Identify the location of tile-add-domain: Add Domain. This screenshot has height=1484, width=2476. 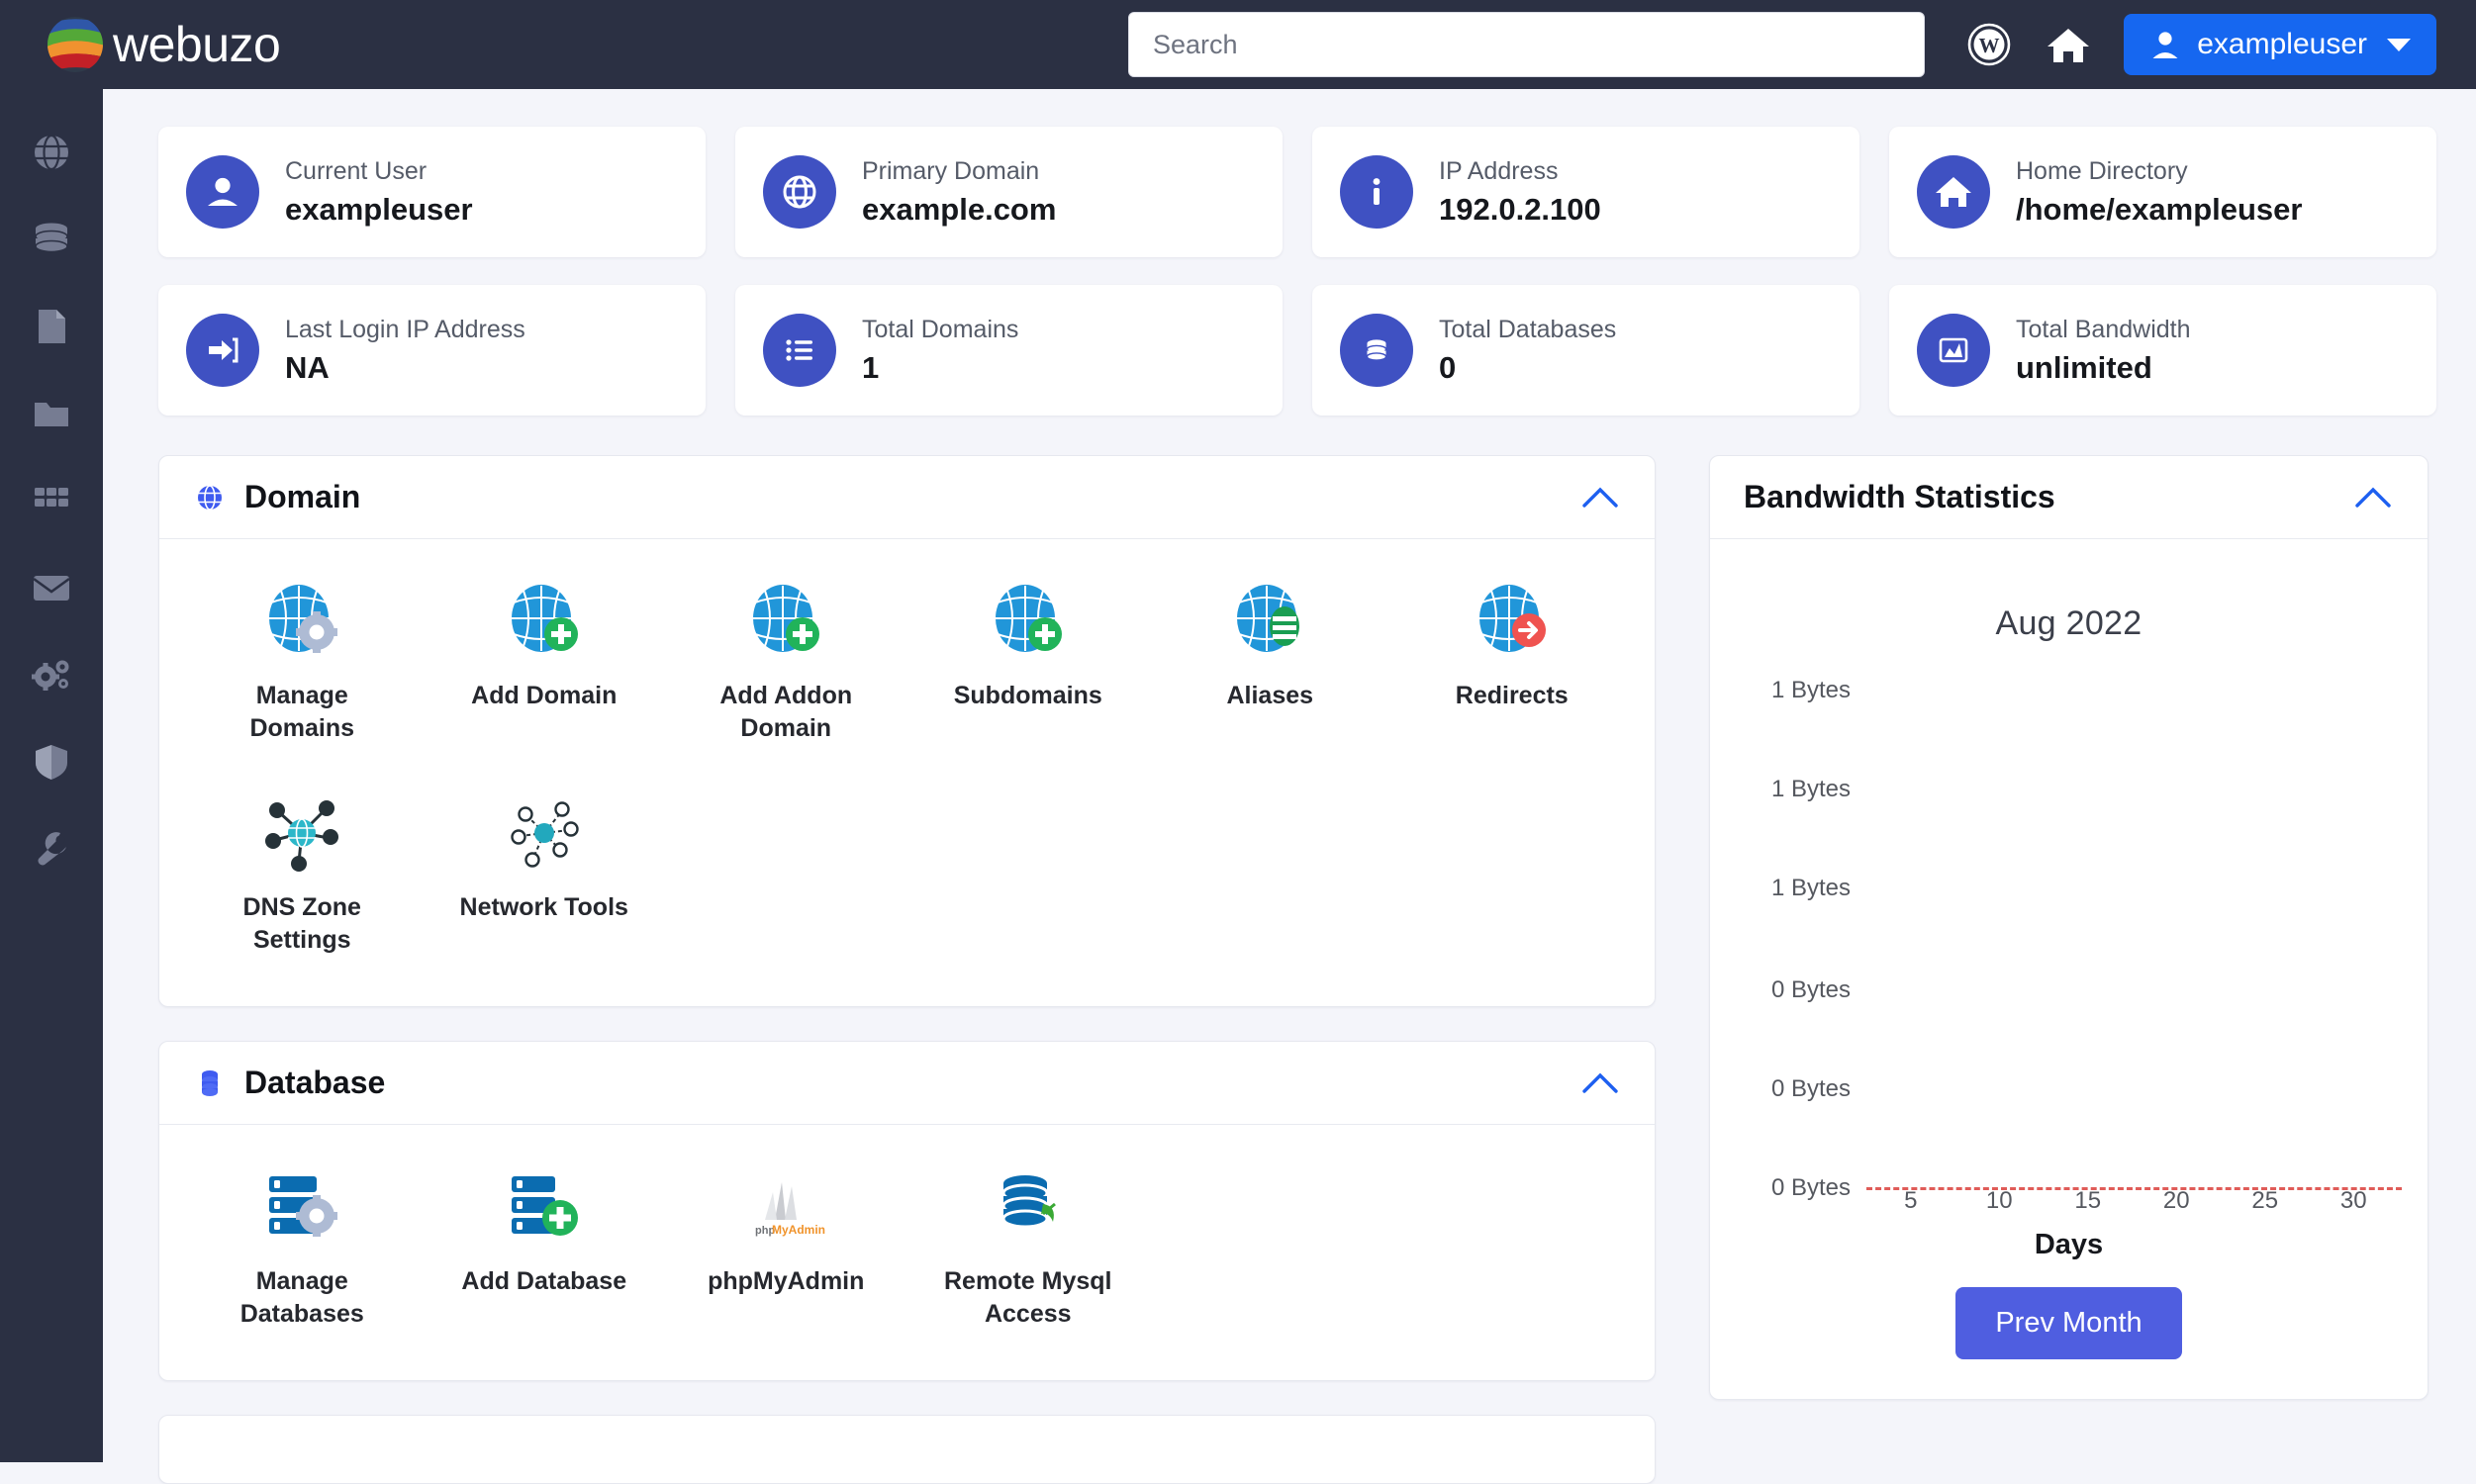
(545, 662).